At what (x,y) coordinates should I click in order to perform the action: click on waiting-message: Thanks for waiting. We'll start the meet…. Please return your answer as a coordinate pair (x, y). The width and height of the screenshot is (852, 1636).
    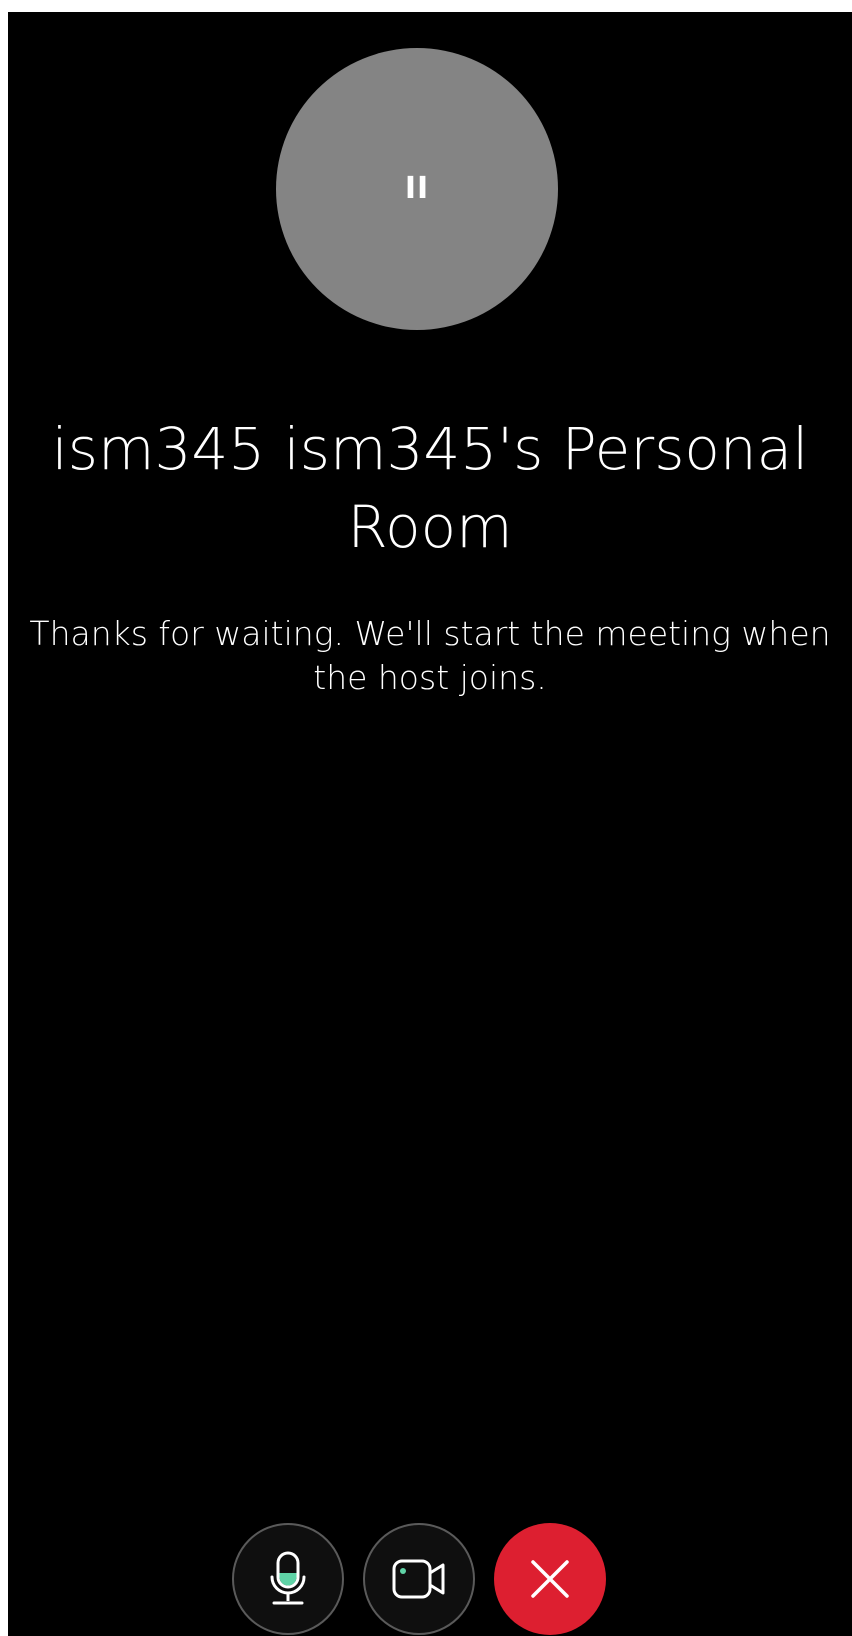
    Looking at the image, I should click on (430, 655).